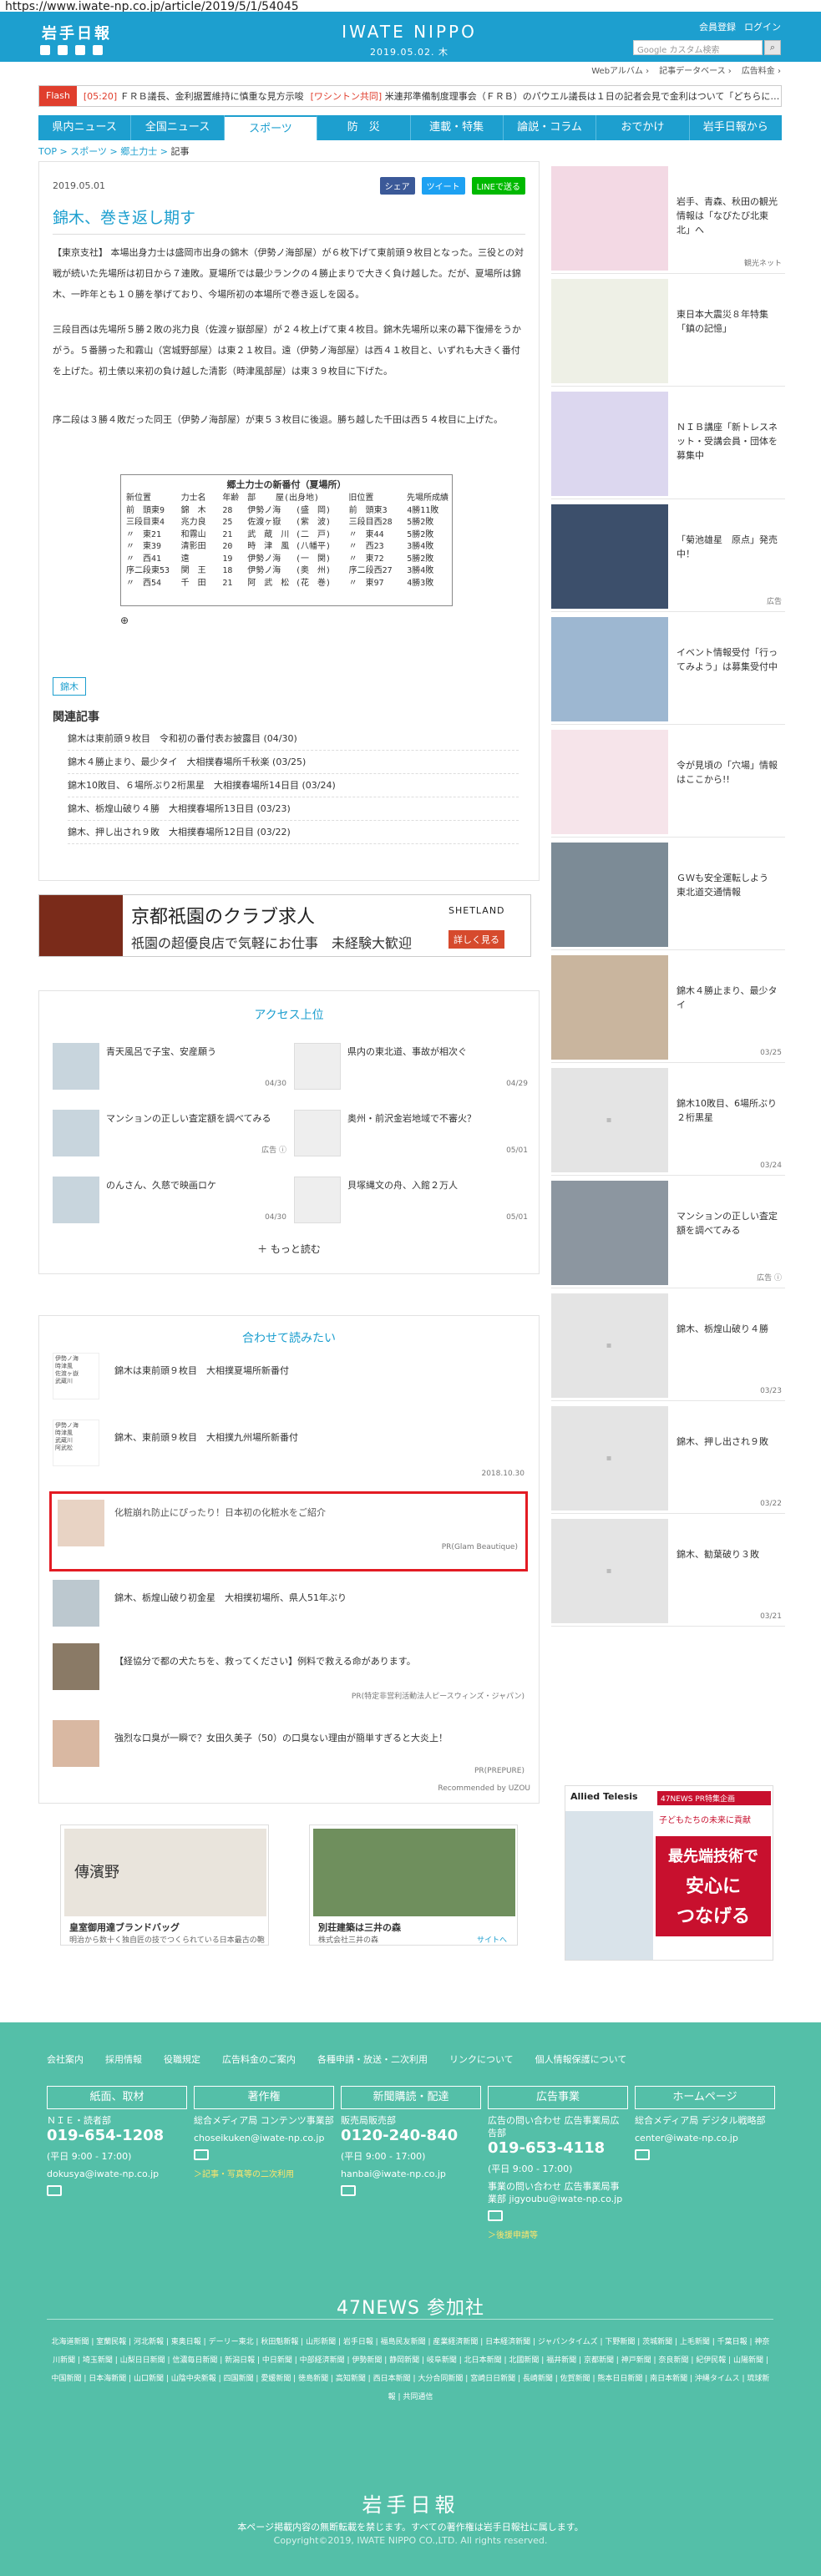 The height and width of the screenshot is (2576, 821). Describe the element at coordinates (124, 620) in the screenshot. I see `zoom-icon: ⊕` at that location.